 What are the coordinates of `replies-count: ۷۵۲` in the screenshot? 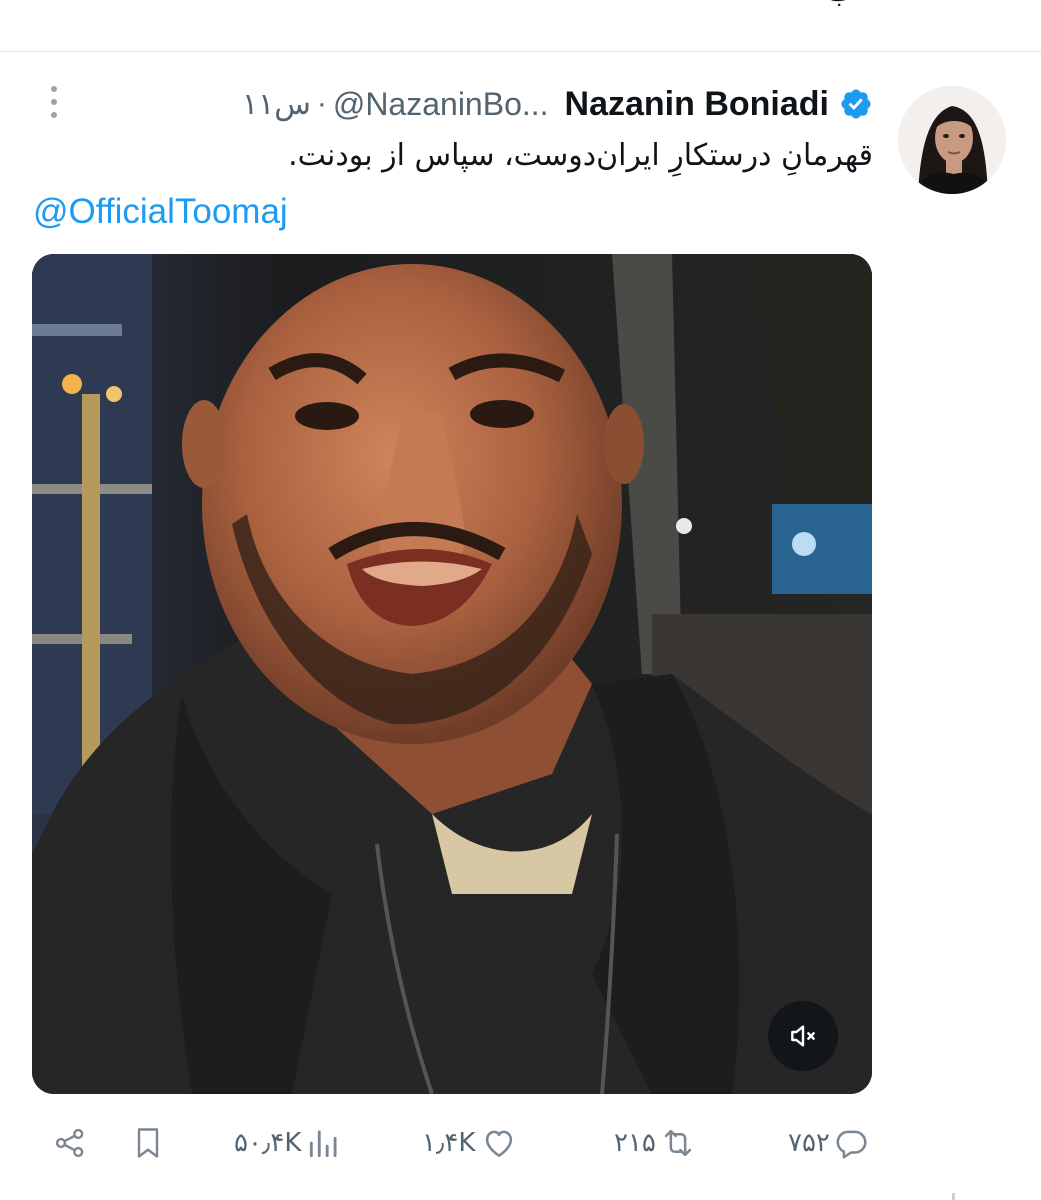 It's located at (809, 1143).